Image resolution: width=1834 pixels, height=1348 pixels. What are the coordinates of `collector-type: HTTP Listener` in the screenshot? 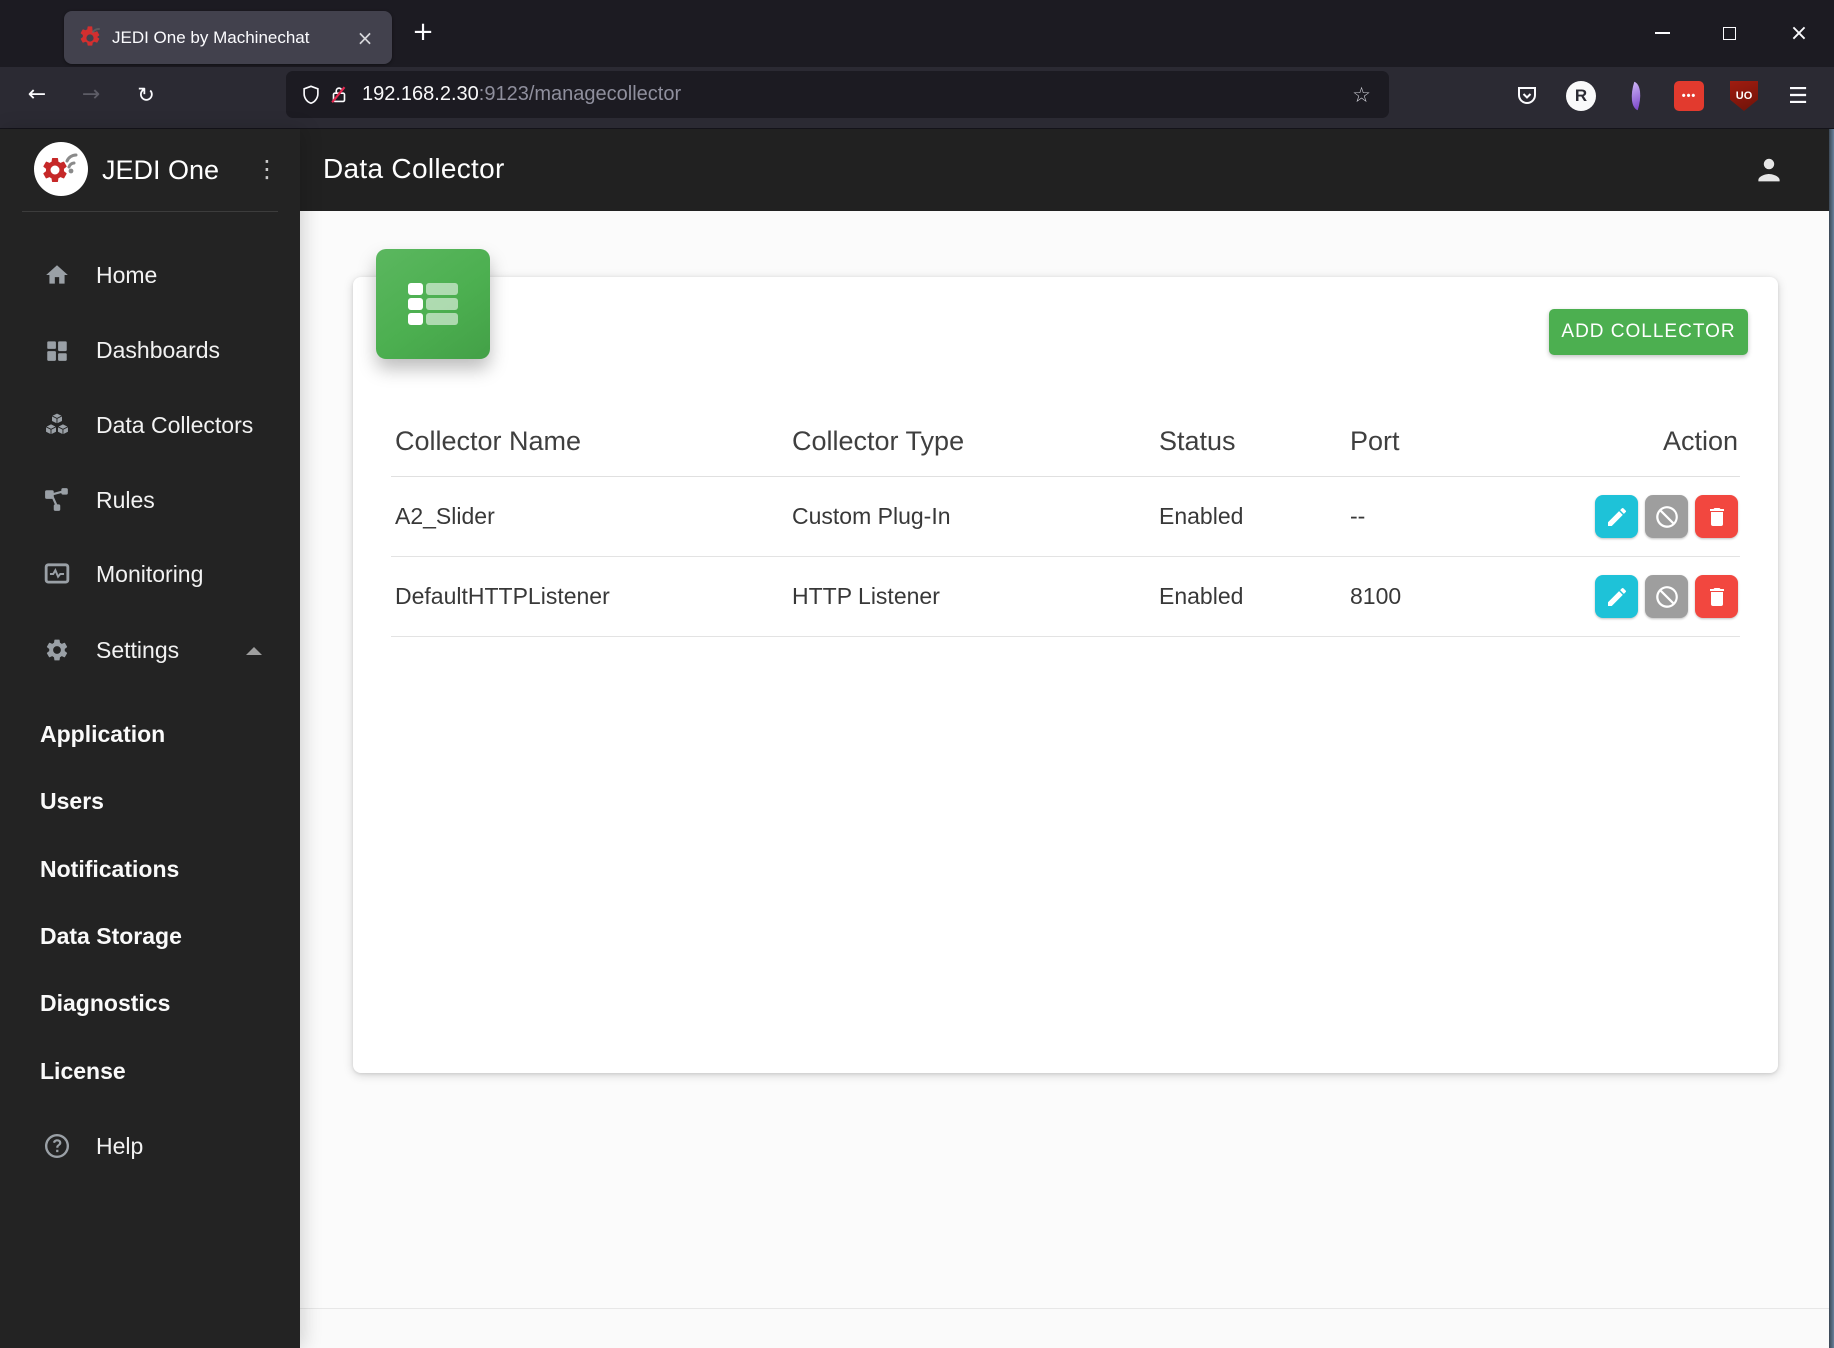 It's located at (866, 596).